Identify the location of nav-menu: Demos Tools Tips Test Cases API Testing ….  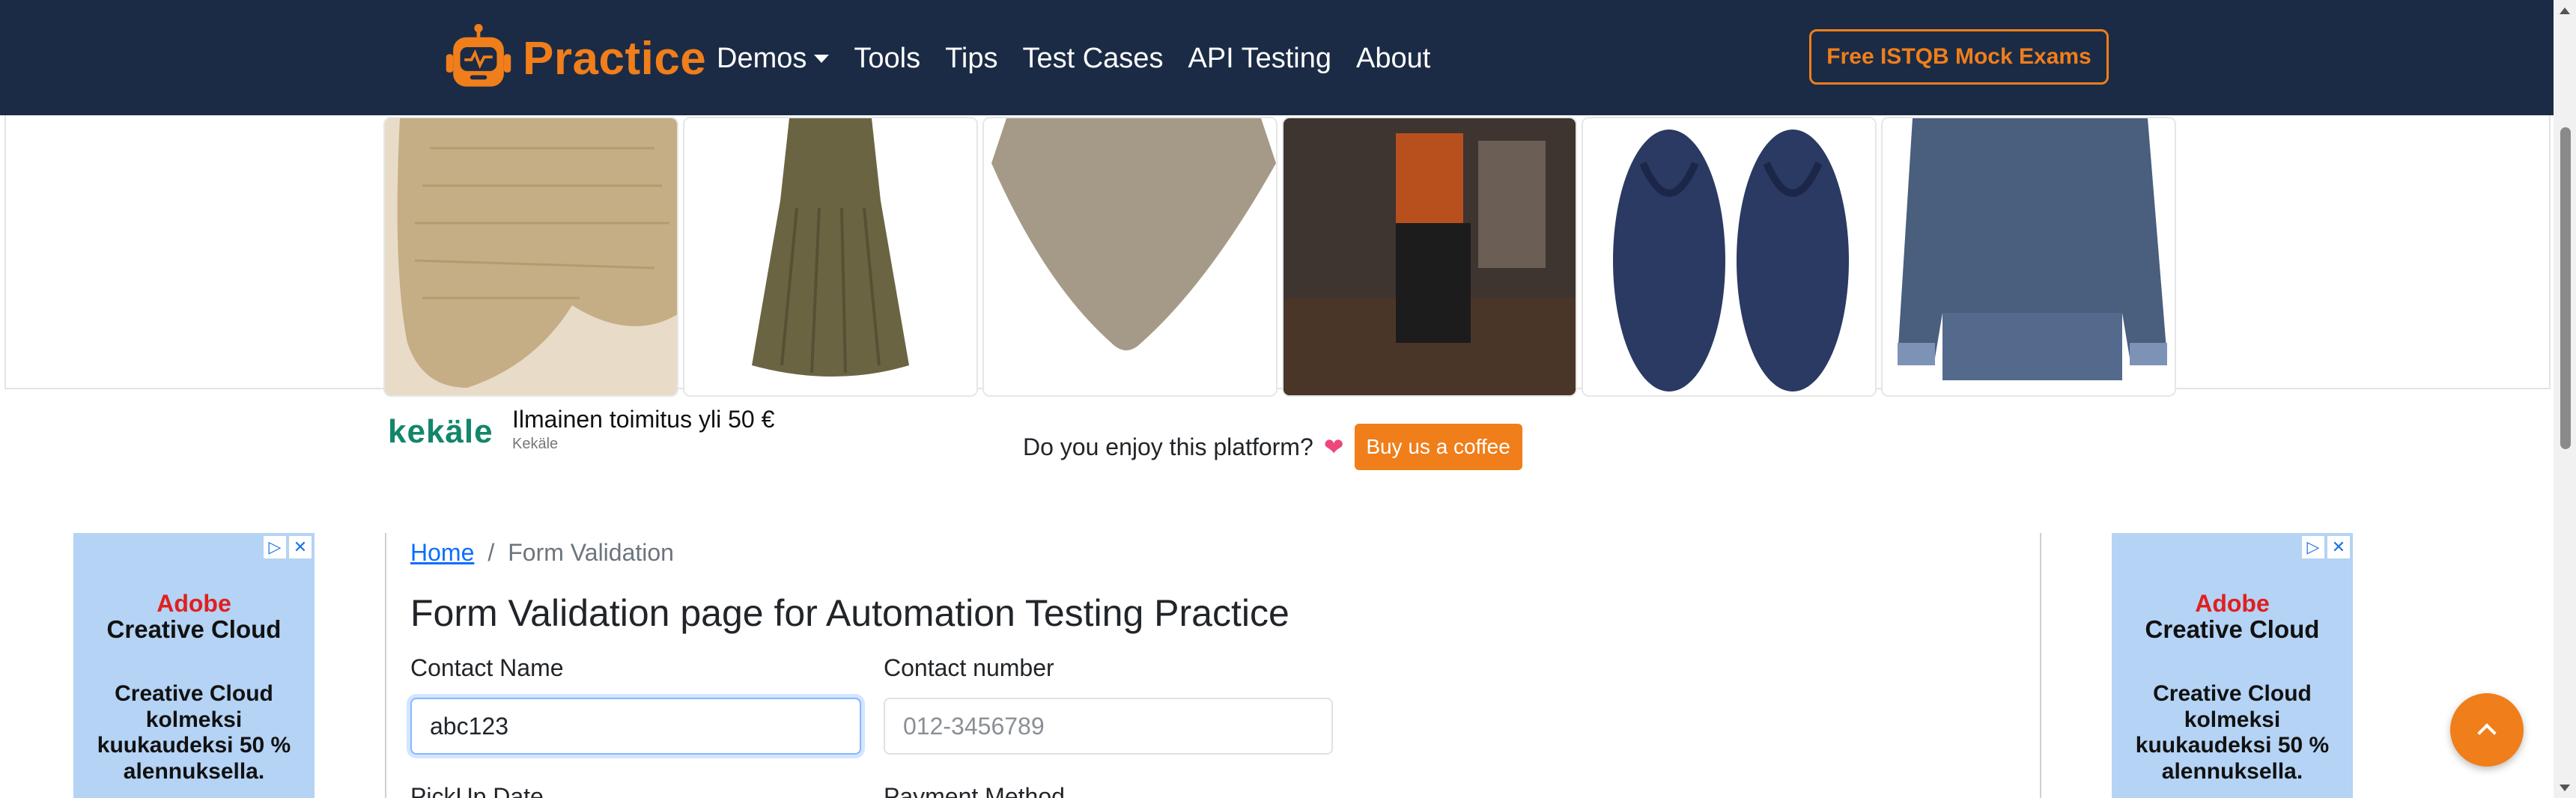
(1086, 59).